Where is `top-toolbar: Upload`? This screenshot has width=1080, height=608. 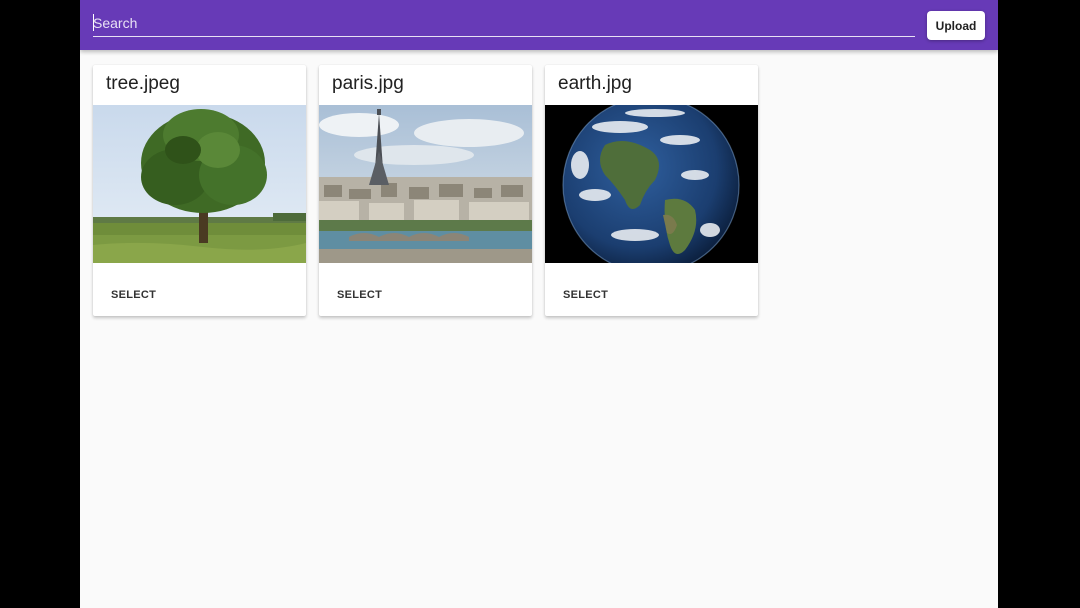
top-toolbar: Upload is located at coordinates (539, 25).